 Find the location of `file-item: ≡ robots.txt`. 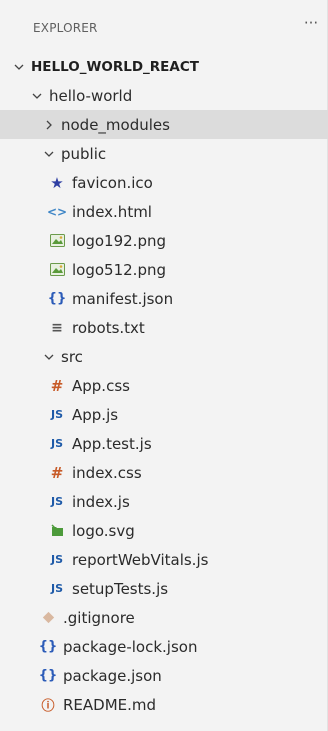

file-item: ≡ robots.txt is located at coordinates (164, 327).